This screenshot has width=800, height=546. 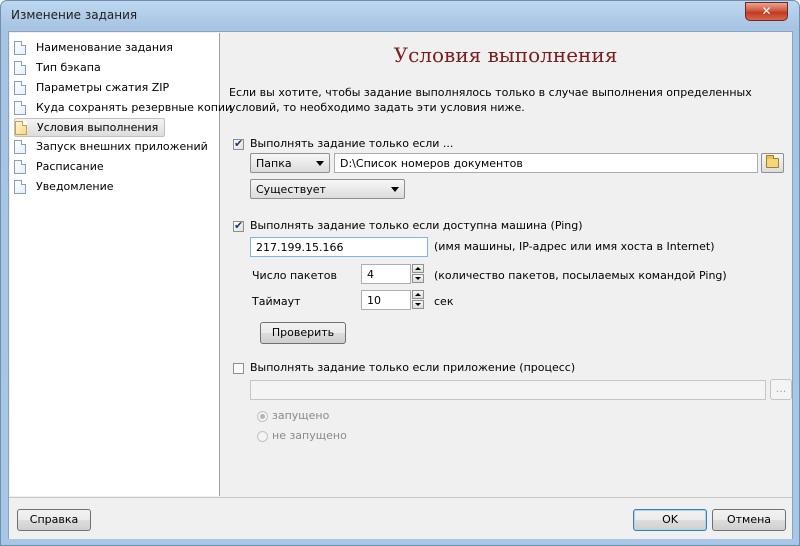 What do you see at coordinates (766, 11) in the screenshot?
I see `close-button: ✕` at bounding box center [766, 11].